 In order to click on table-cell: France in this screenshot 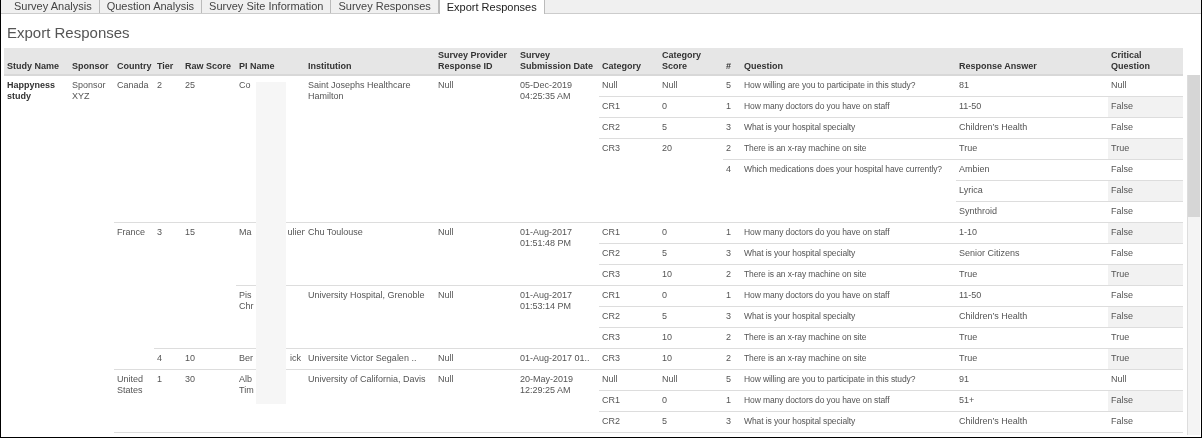, I will do `click(134, 296)`.